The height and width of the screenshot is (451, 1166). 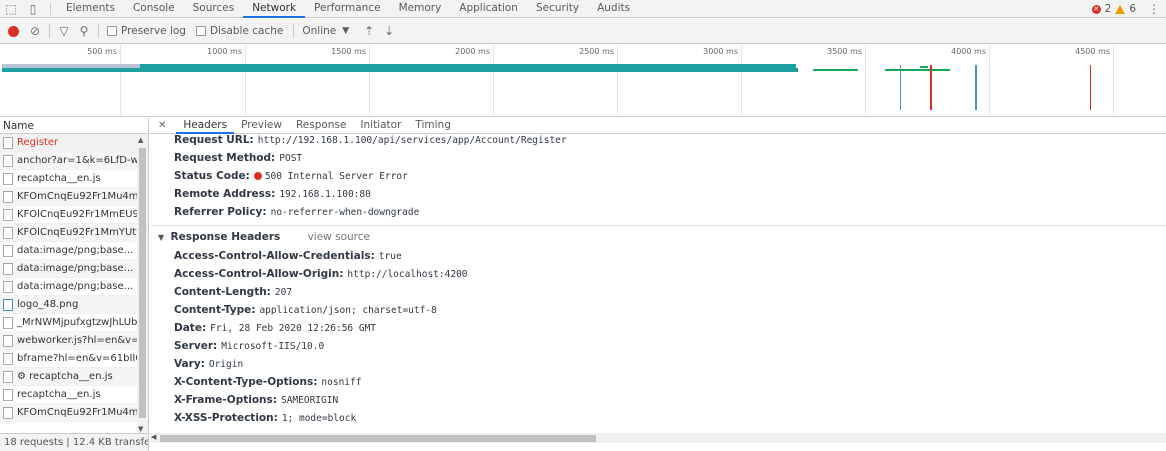 What do you see at coordinates (74, 341) in the screenshot?
I see `request-row: webworker.js?hl=en&v=61` at bounding box center [74, 341].